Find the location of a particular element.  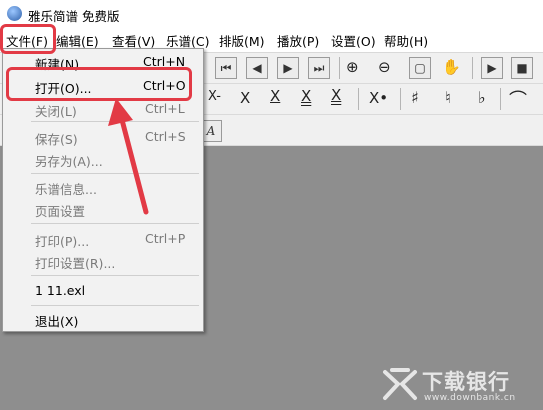

annotation-arrow-icon is located at coordinates (128, 156).